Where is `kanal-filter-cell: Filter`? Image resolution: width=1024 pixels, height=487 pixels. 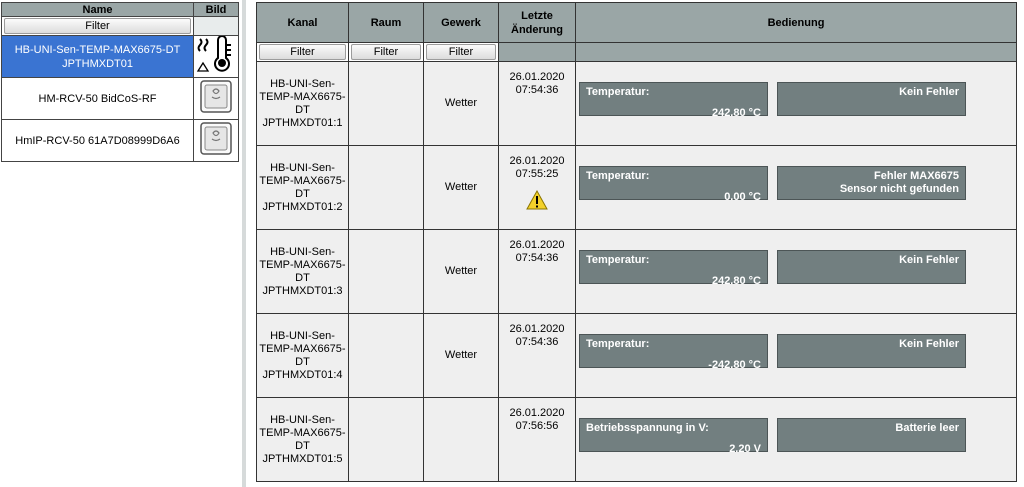 kanal-filter-cell: Filter is located at coordinates (302, 52).